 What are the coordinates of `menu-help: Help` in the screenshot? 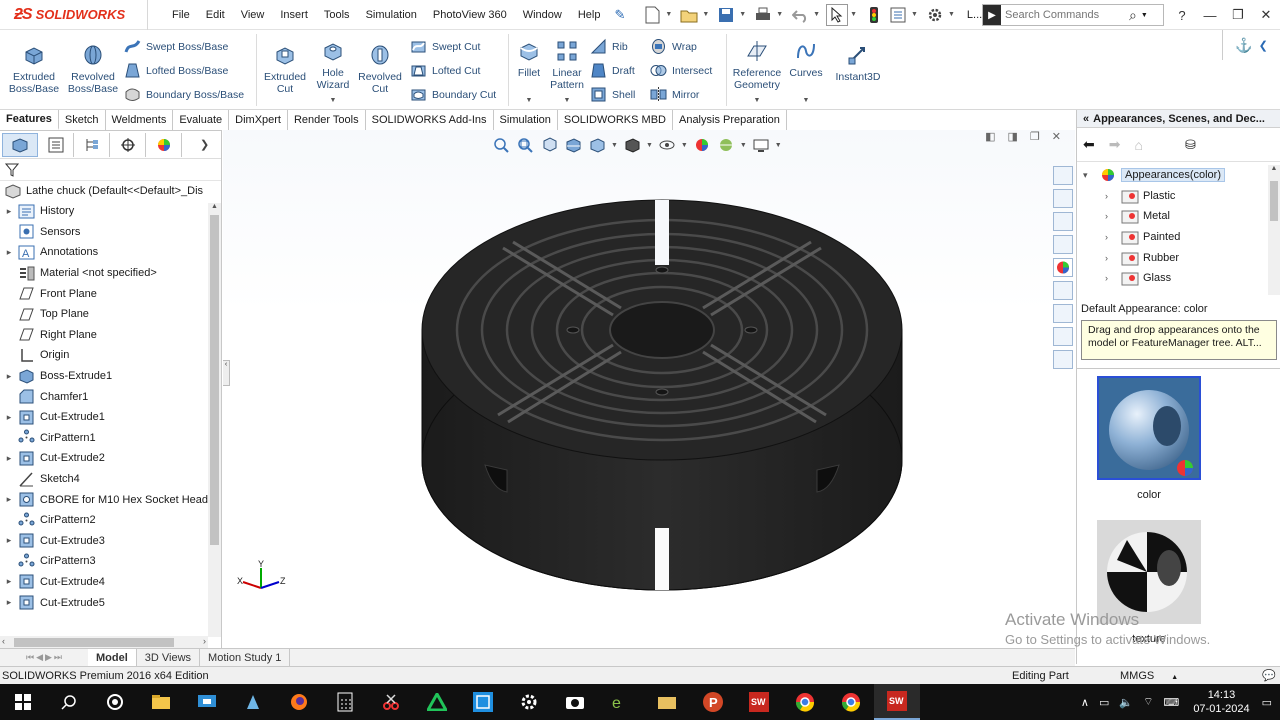 It's located at (589, 15).